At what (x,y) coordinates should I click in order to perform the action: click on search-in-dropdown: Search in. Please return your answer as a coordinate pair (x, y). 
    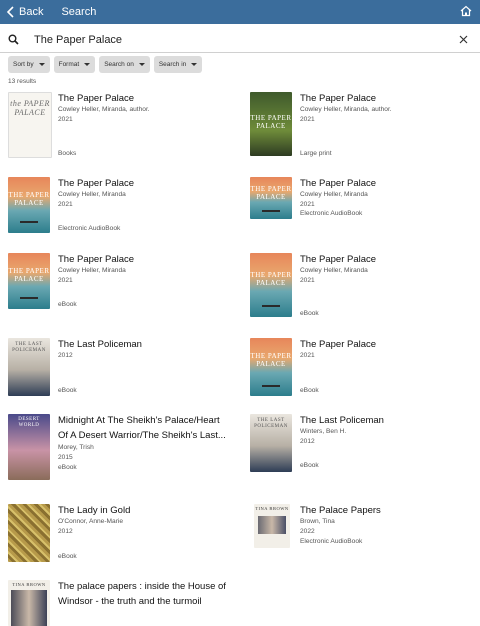
    Looking at the image, I should click on (178, 64).